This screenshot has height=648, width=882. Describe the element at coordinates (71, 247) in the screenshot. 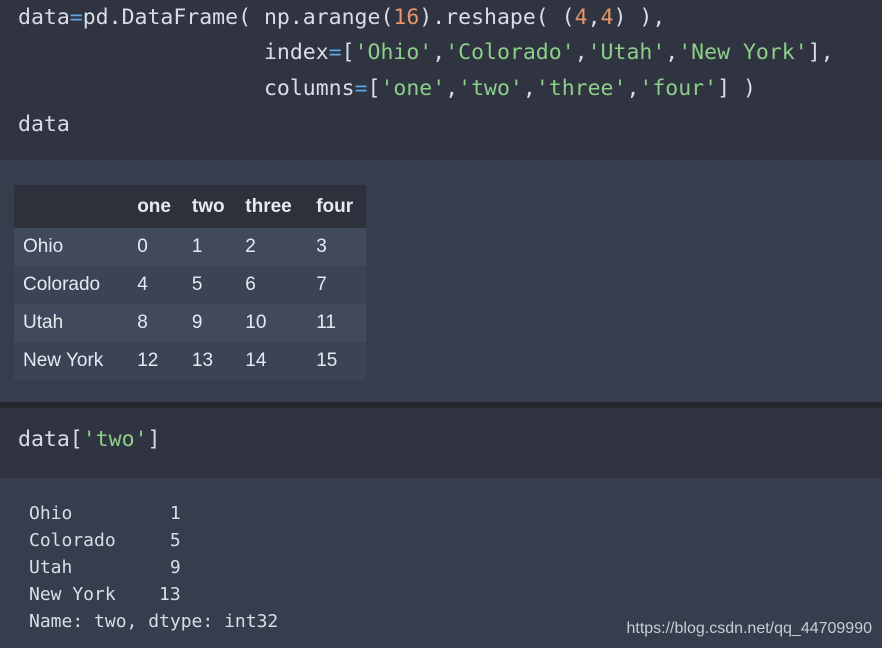

I see `row-index: Ohio` at that location.